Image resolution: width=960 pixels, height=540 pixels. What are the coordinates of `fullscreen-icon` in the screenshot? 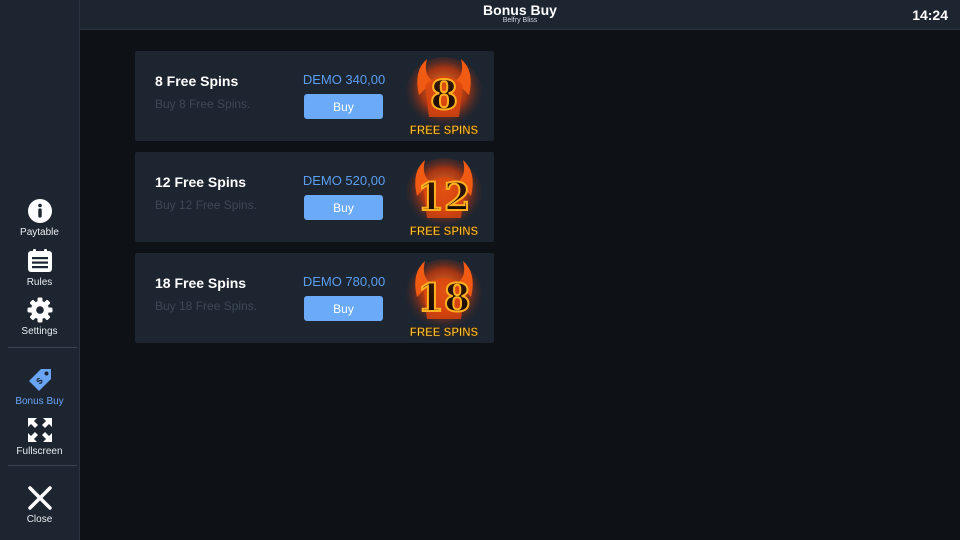 It's located at (39, 430).